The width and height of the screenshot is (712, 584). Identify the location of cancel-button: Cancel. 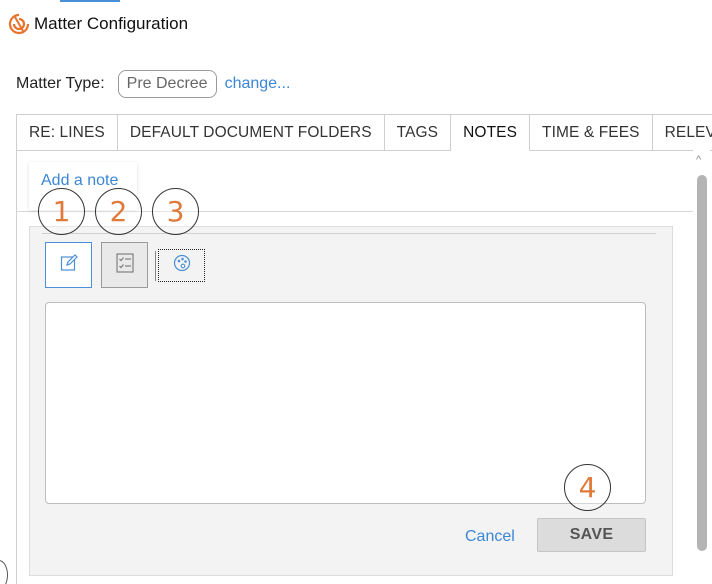
(490, 537).